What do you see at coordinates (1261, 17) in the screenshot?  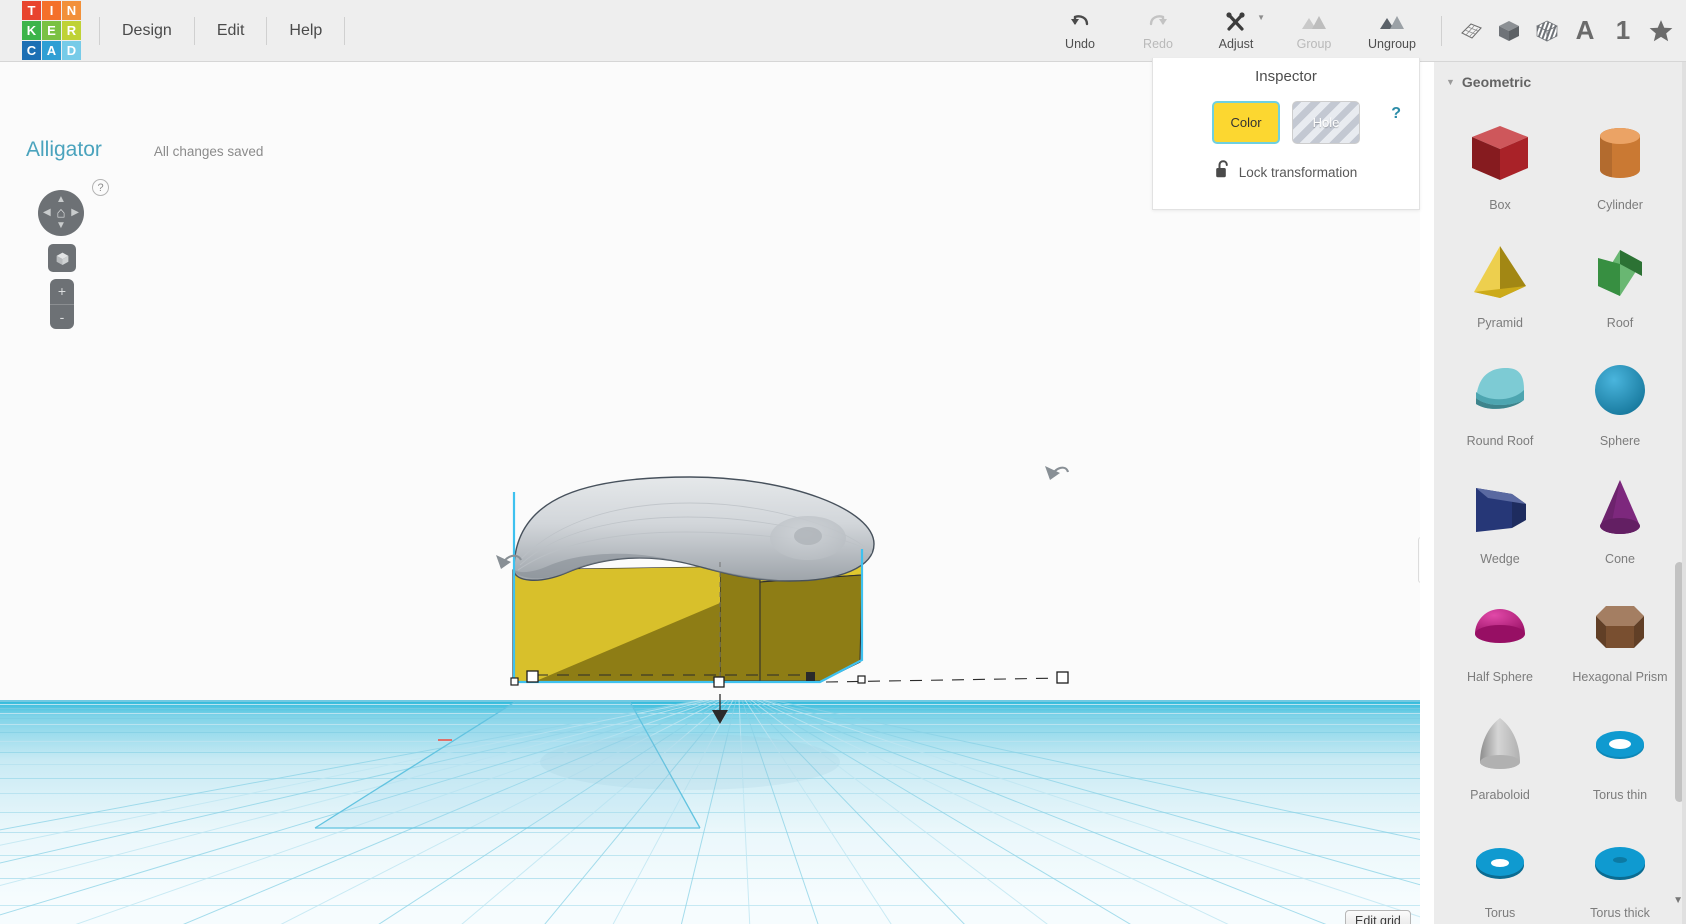 I see `adjust-chevron-down-icon: ▼` at bounding box center [1261, 17].